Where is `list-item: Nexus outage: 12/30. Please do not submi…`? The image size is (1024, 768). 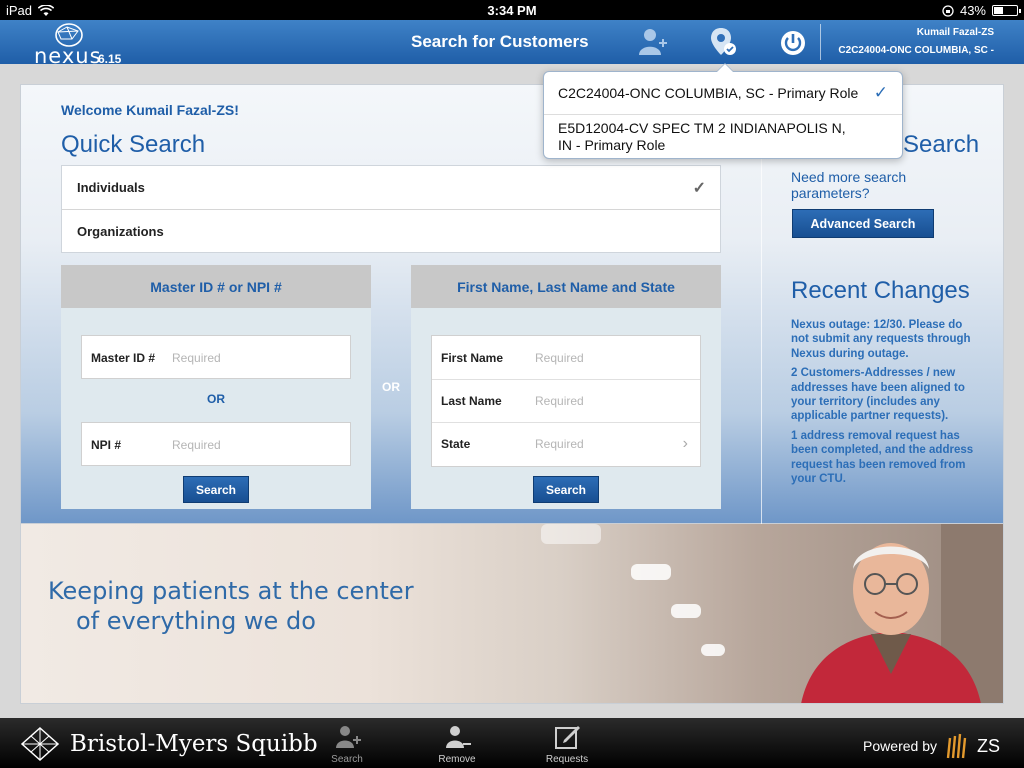 list-item: Nexus outage: 12/30. Please do not submi… is located at coordinates (886, 339).